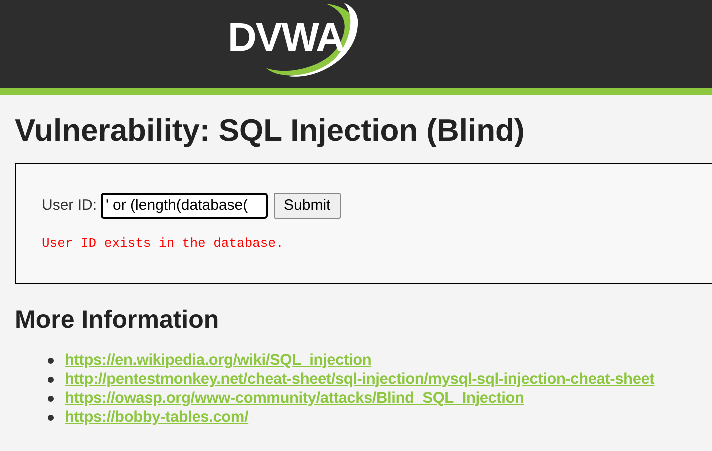  I want to click on logo-text: DVWA, so click(286, 38).